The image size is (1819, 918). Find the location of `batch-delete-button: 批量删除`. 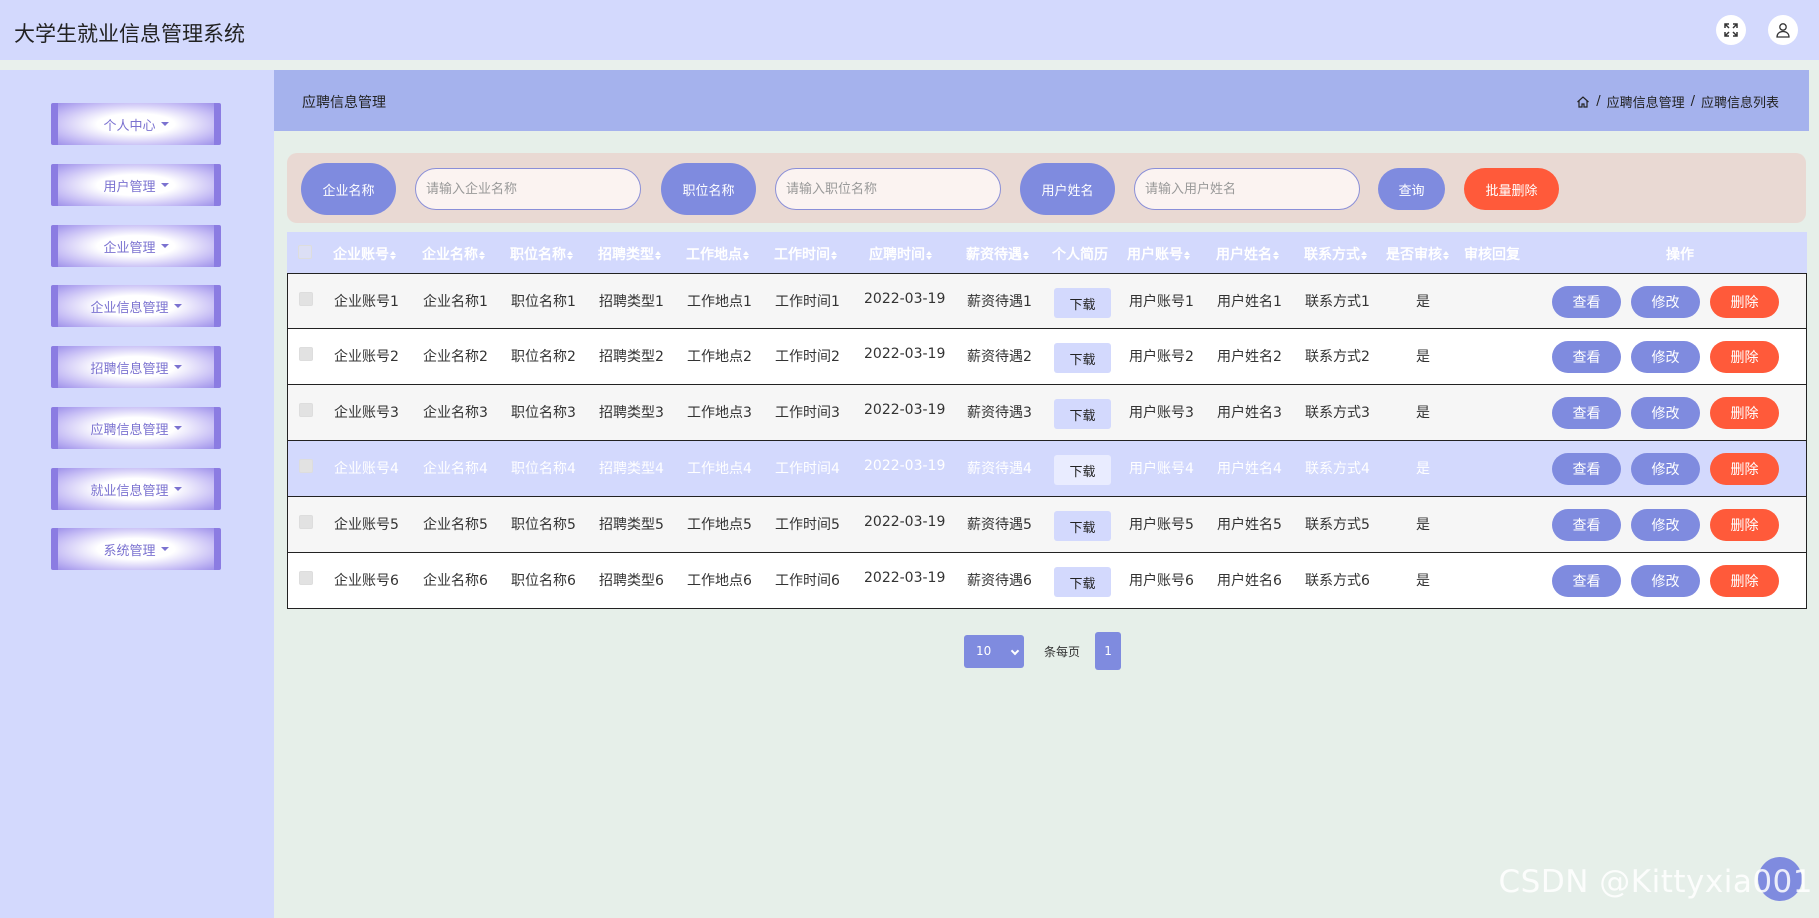

batch-delete-button: 批量删除 is located at coordinates (1511, 189).